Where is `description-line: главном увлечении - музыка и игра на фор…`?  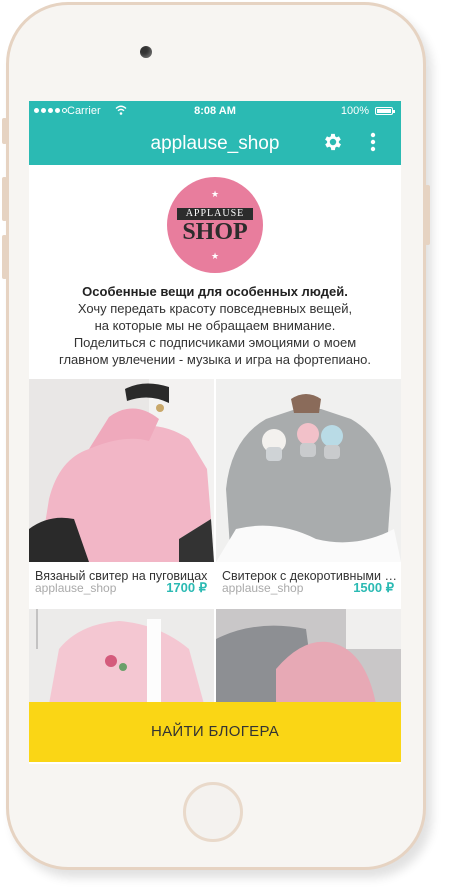
description-line: главном увлечении - музыка и игра на фор… is located at coordinates (215, 359).